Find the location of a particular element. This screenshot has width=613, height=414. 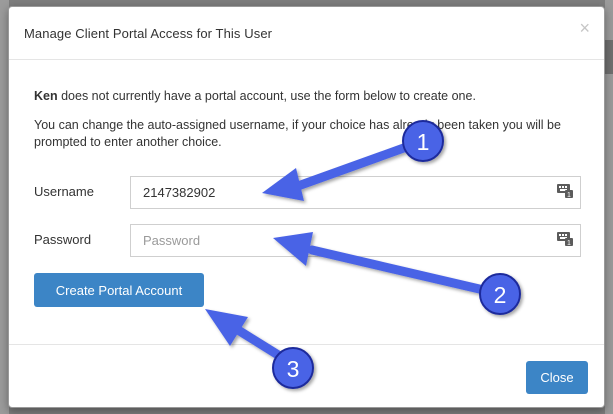

username-input is located at coordinates (355, 192).